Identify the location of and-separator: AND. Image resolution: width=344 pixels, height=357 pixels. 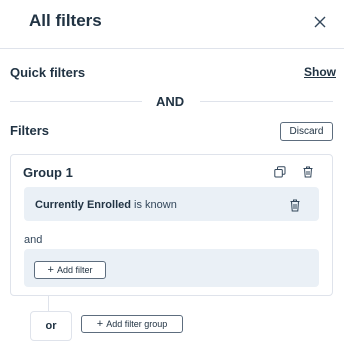
(170, 101).